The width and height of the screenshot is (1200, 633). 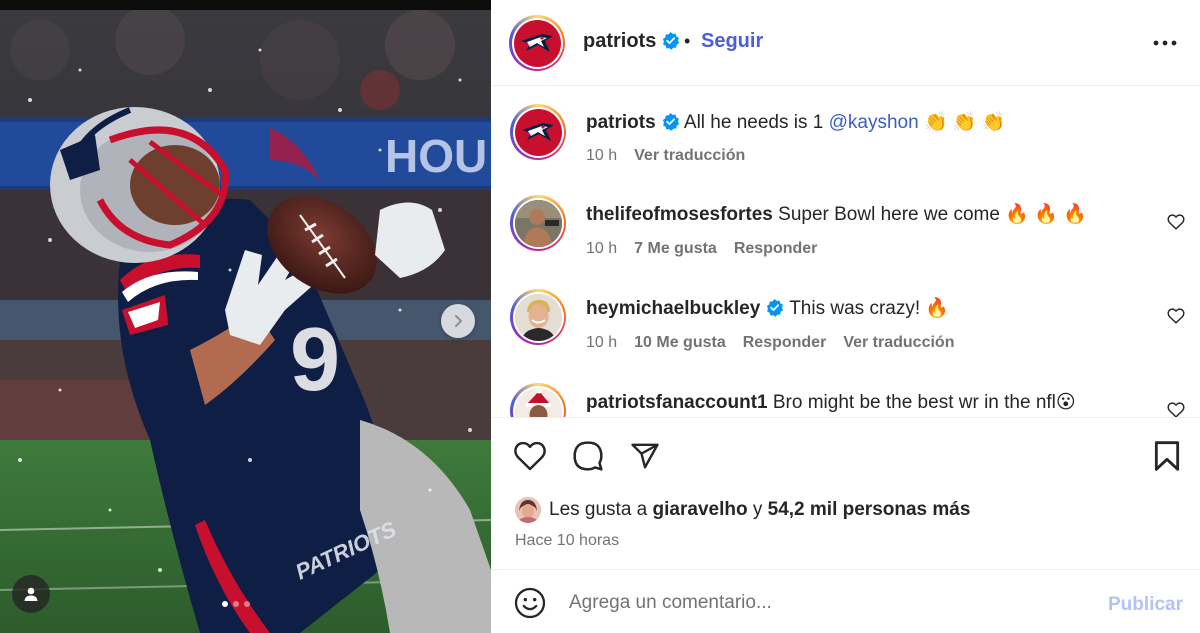 I want to click on comment-username: patriotsfanaccount1, so click(x=677, y=402).